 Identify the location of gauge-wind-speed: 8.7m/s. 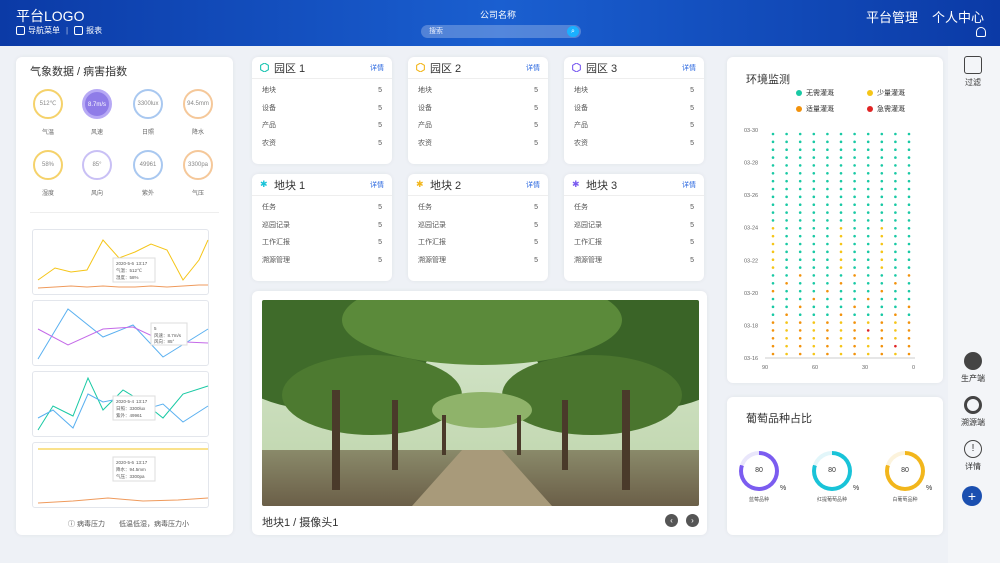
(97, 104).